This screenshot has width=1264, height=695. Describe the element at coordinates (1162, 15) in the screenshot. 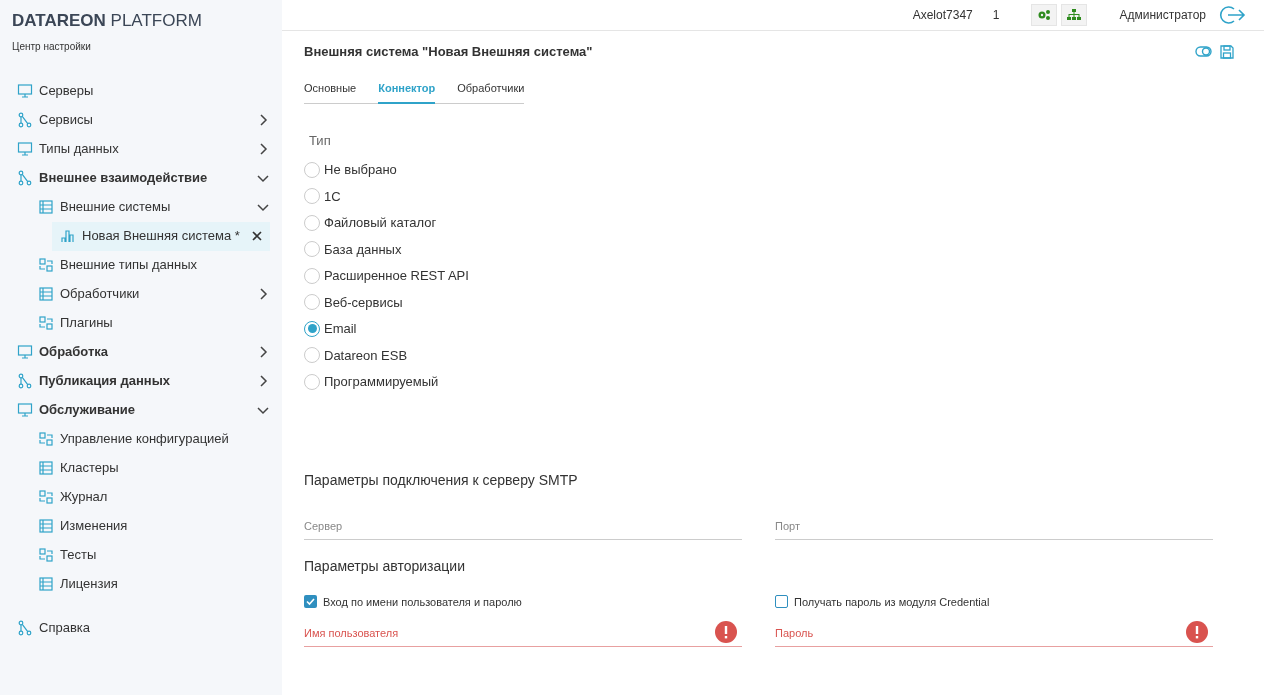

I see `user-role: Администратор` at that location.